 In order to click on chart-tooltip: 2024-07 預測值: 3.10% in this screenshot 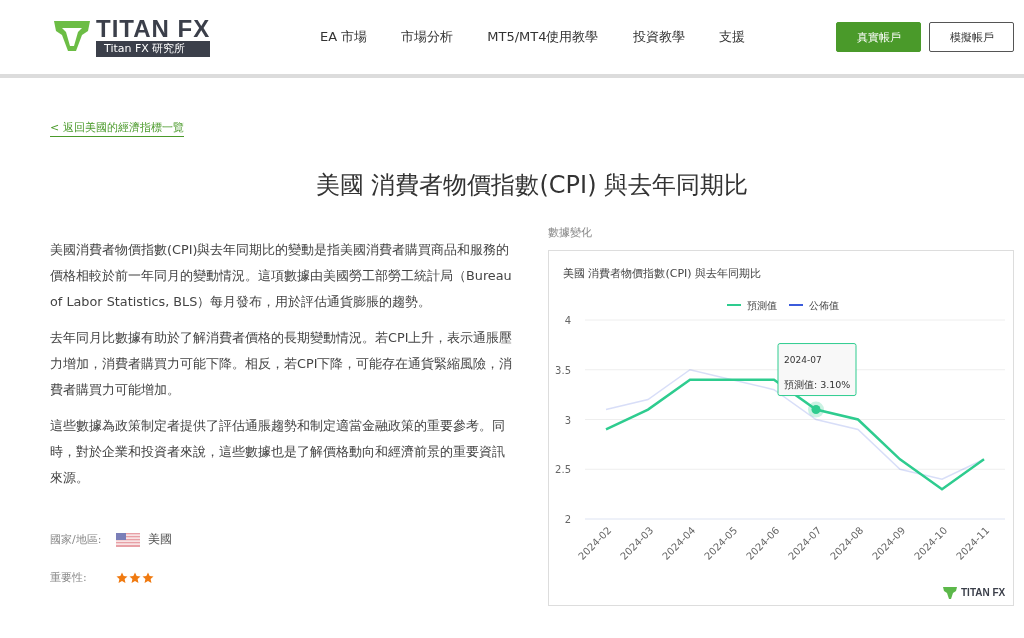, I will do `click(817, 370)`.